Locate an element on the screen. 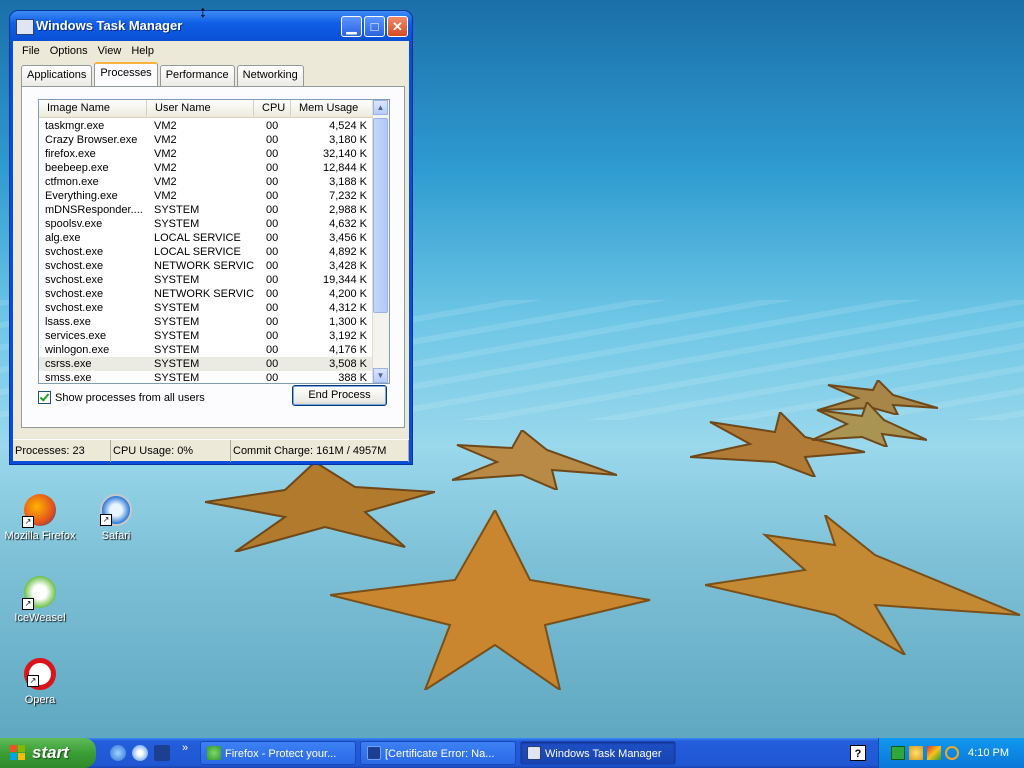  status-processes: Processes: 23 is located at coordinates (62, 451).